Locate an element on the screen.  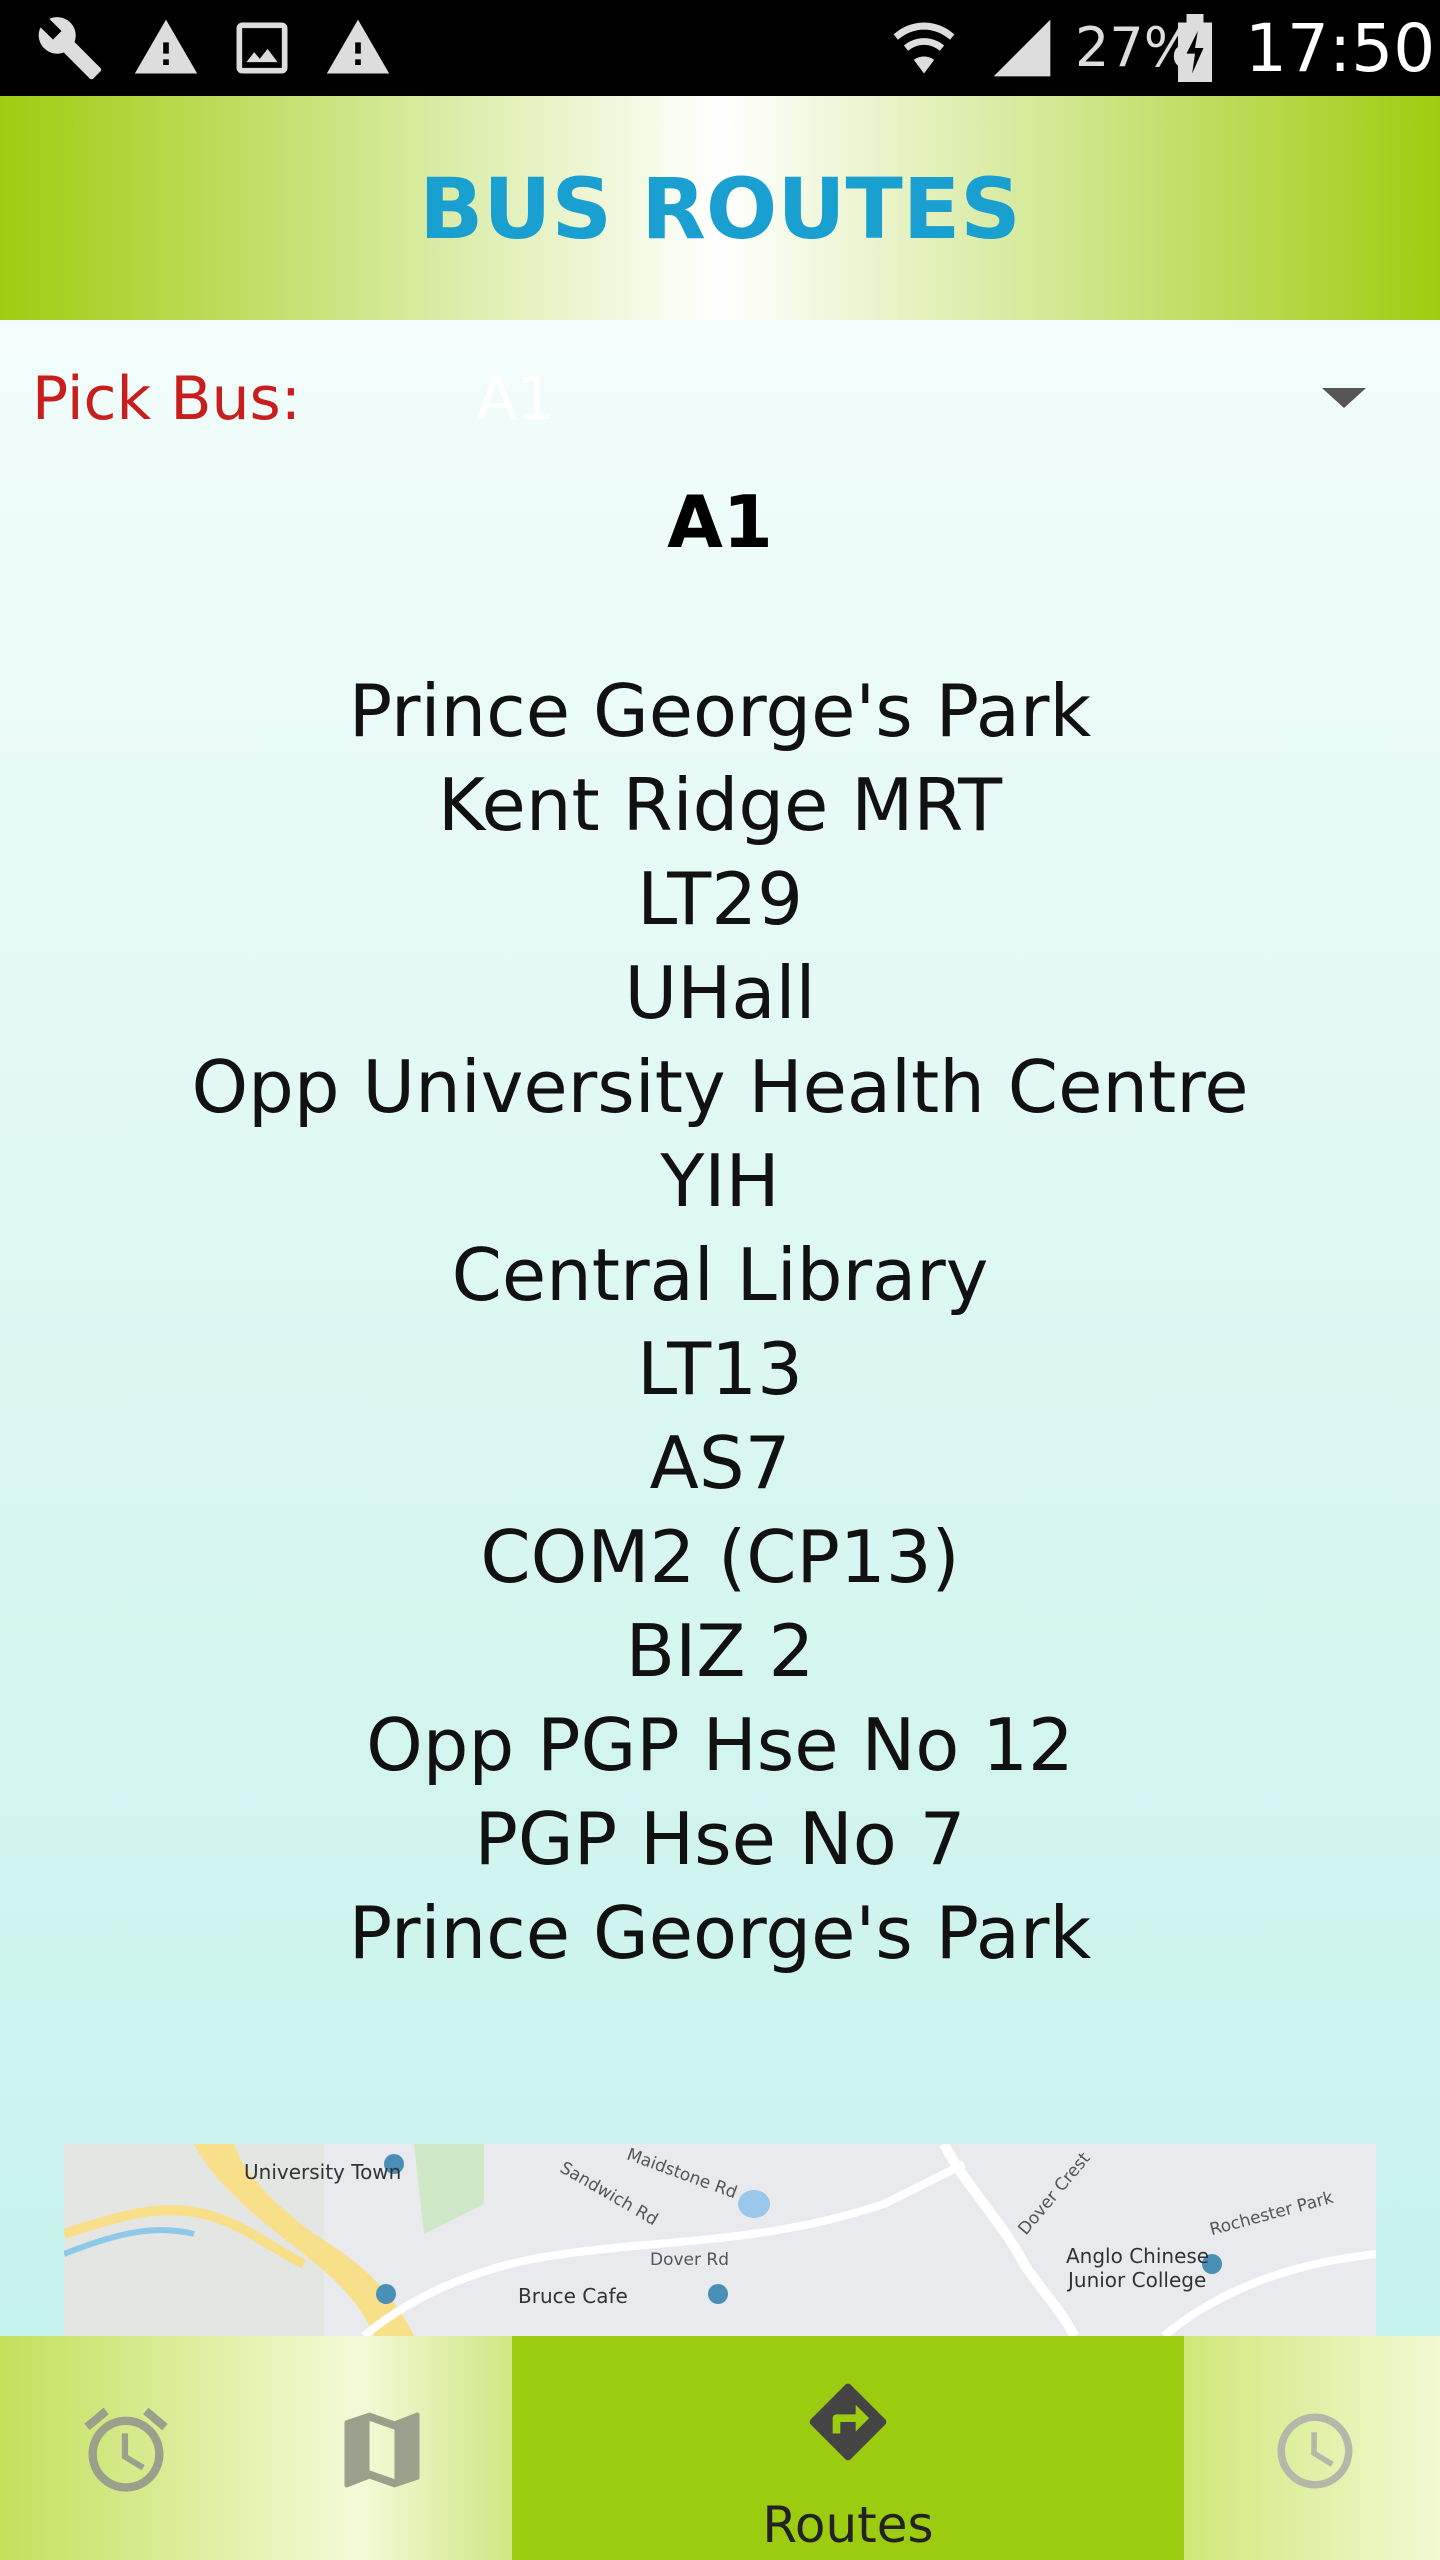
page-title: BUS ROUTES is located at coordinates (720, 209).